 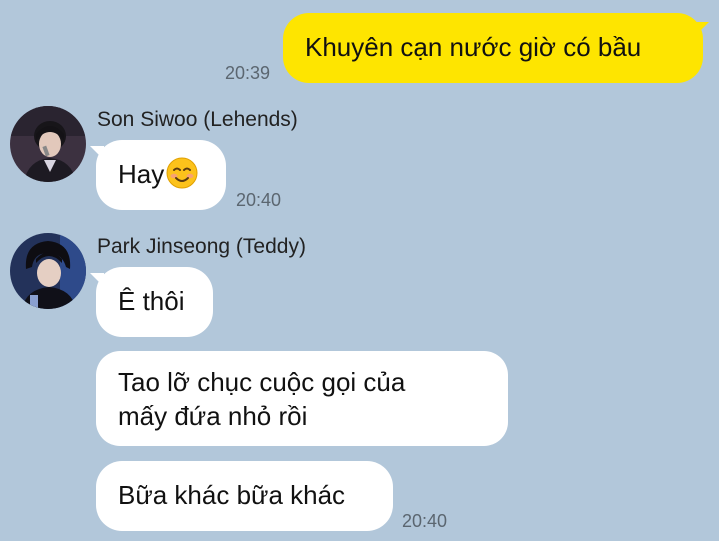 I want to click on sender-name: Park Jinseong (Teddy), so click(x=201, y=246).